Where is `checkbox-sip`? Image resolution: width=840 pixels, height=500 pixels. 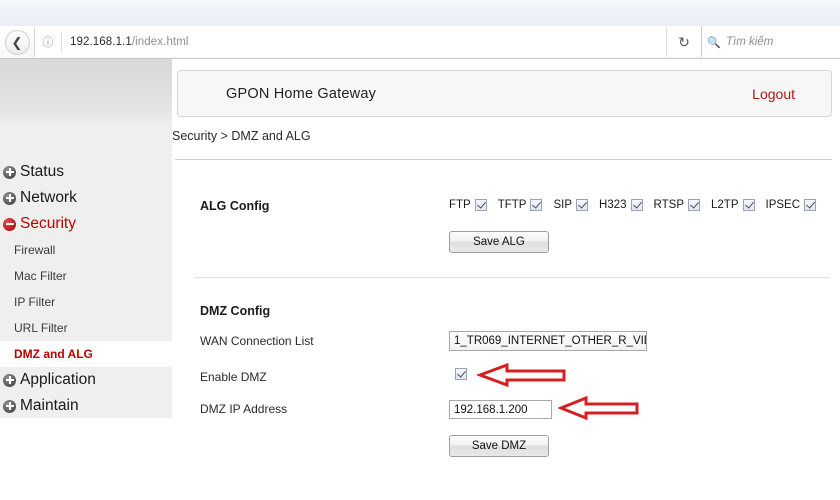
checkbox-sip is located at coordinates (582, 205).